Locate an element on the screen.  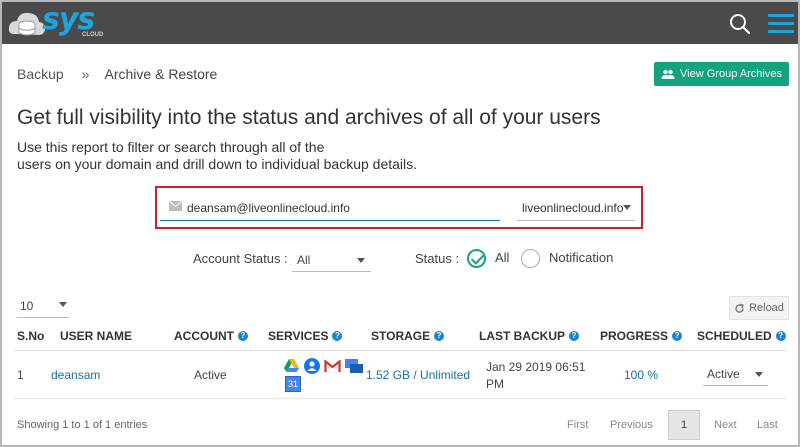
reload-button: Reload is located at coordinates (759, 308).